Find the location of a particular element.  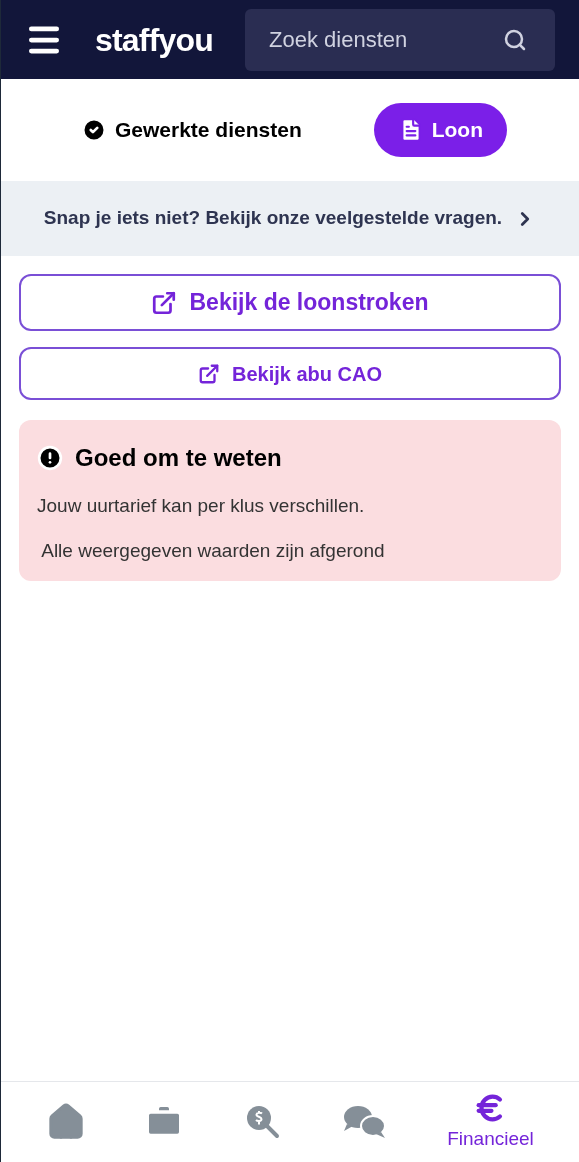

logo: staffyou is located at coordinates (154, 40).